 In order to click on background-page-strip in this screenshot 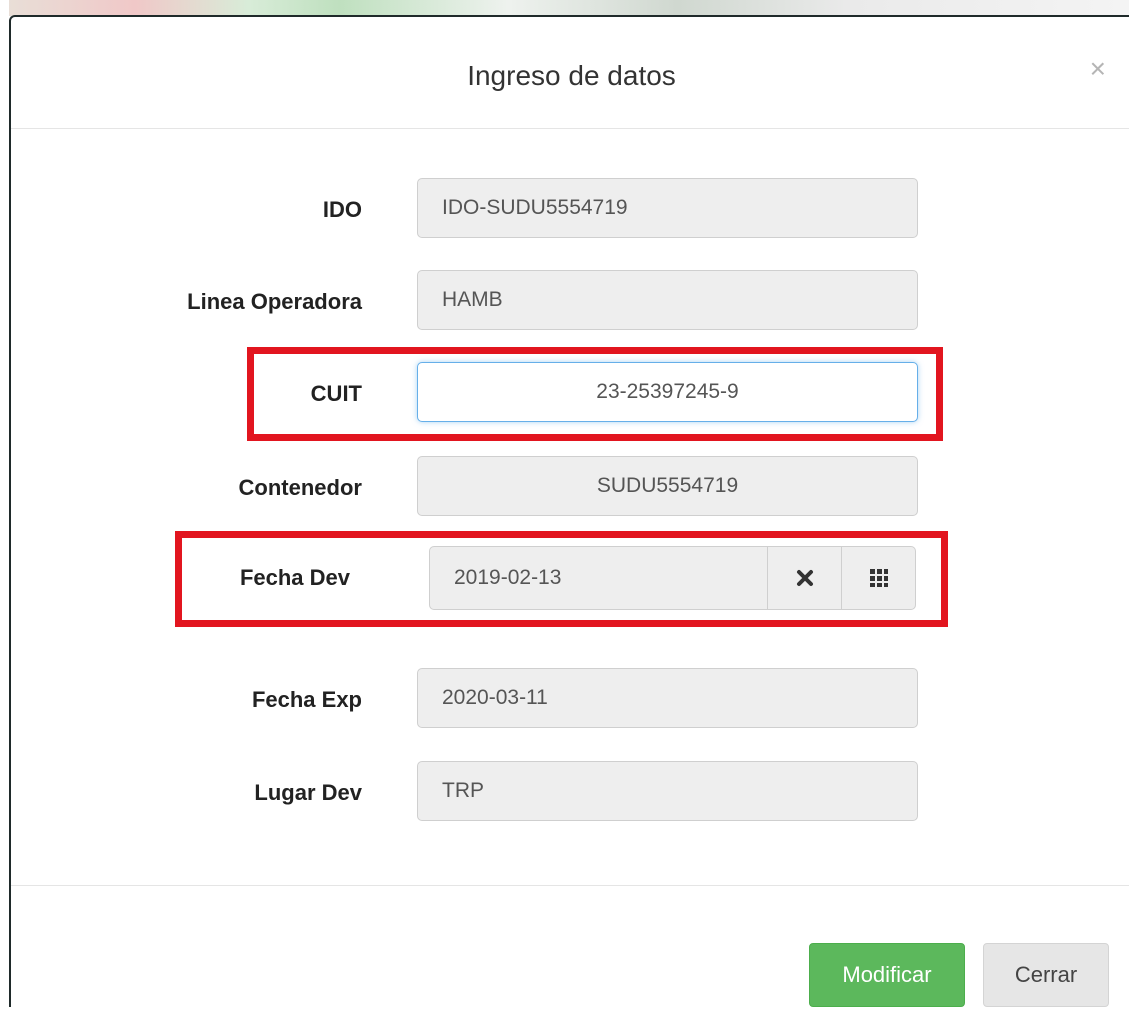, I will do `click(564, 8)`.